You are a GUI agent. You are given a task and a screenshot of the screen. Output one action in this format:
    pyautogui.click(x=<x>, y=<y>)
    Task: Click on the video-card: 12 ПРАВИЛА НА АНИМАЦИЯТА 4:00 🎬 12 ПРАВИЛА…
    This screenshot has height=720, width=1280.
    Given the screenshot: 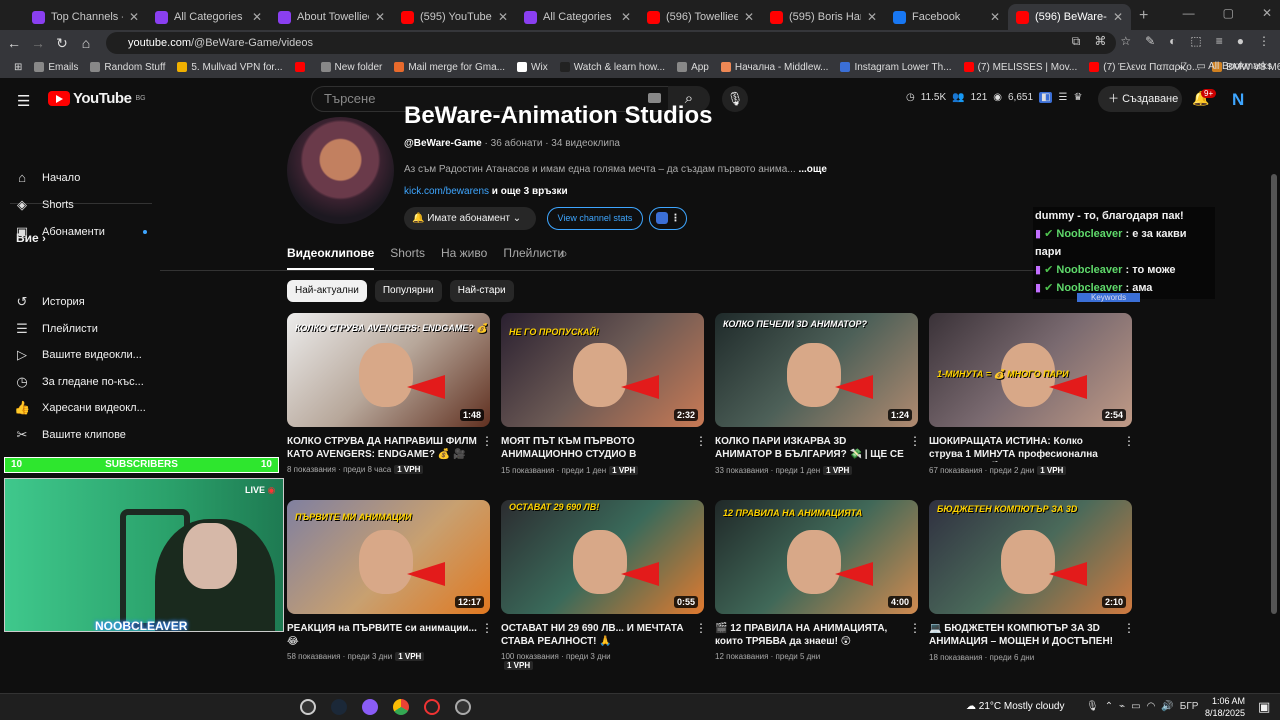 What is the action you would take?
    pyautogui.click(x=822, y=580)
    